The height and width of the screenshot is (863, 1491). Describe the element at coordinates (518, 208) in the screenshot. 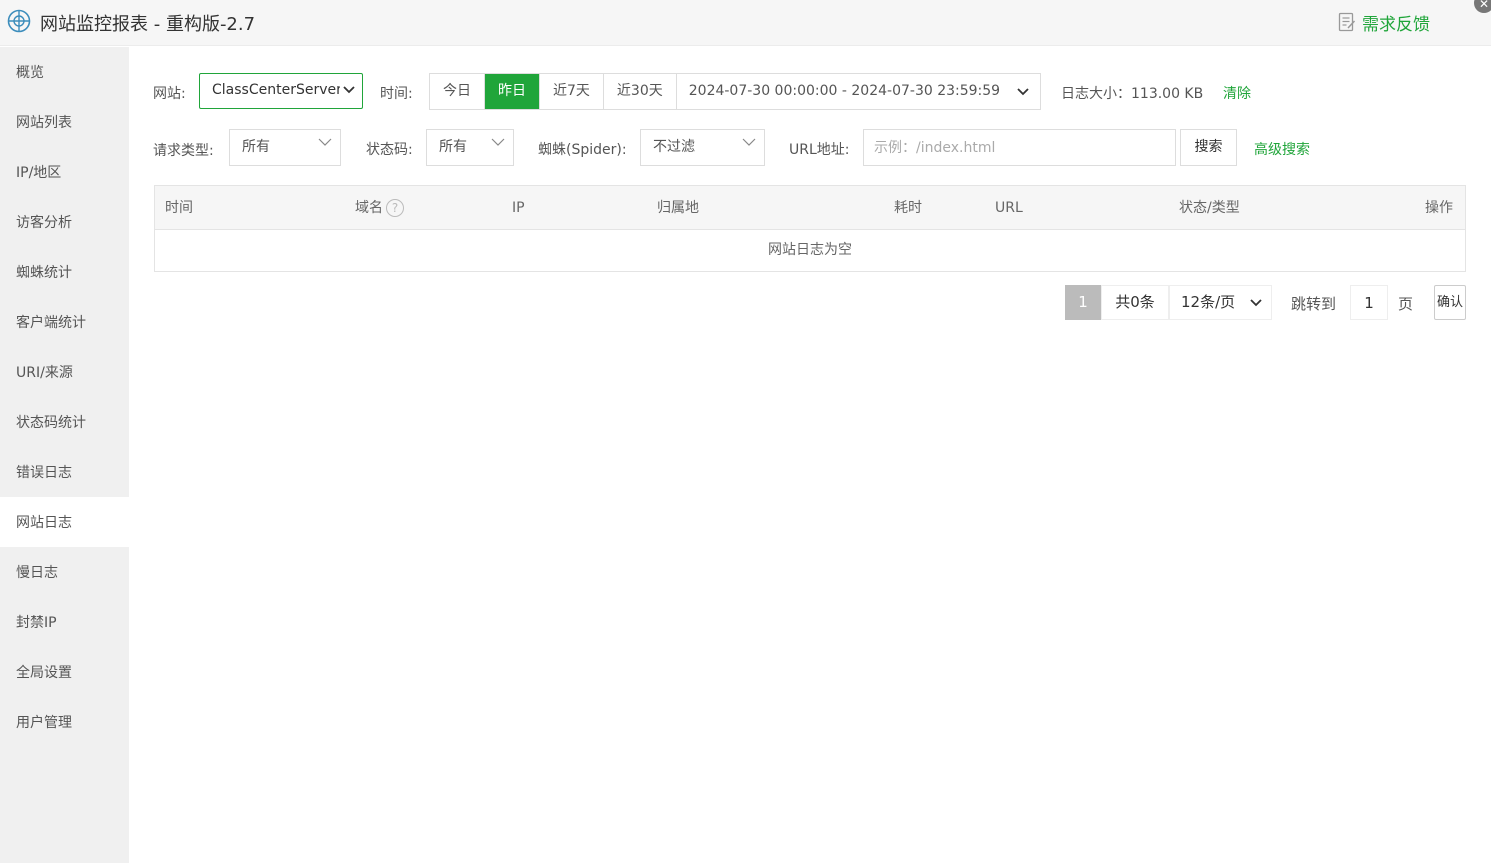

I see `column-header-ip: IP` at that location.